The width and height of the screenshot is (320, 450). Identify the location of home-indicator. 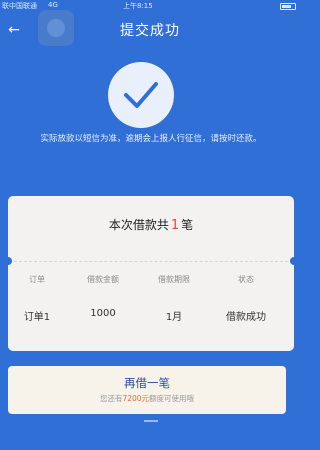
(151, 421).